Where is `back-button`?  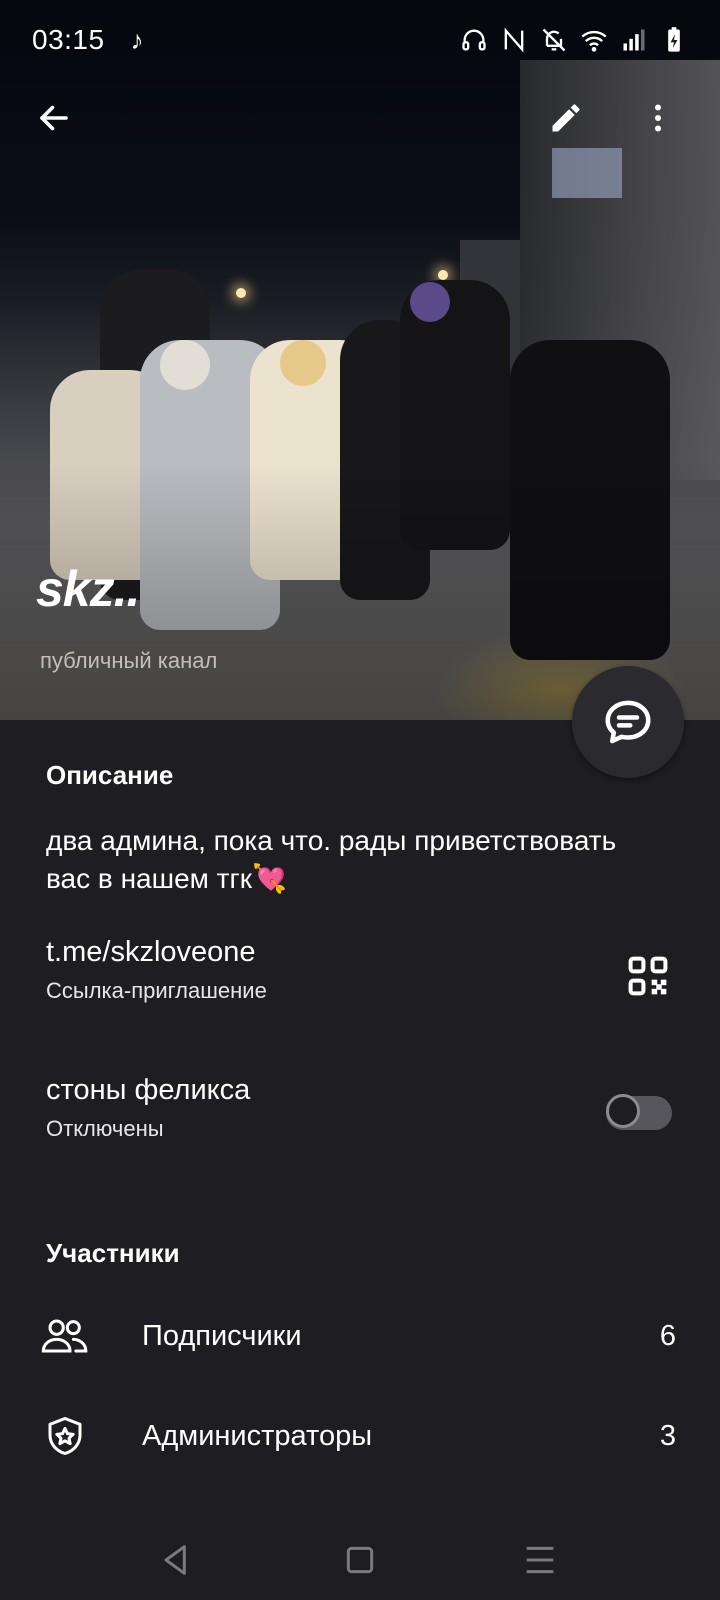 back-button is located at coordinates (54, 118).